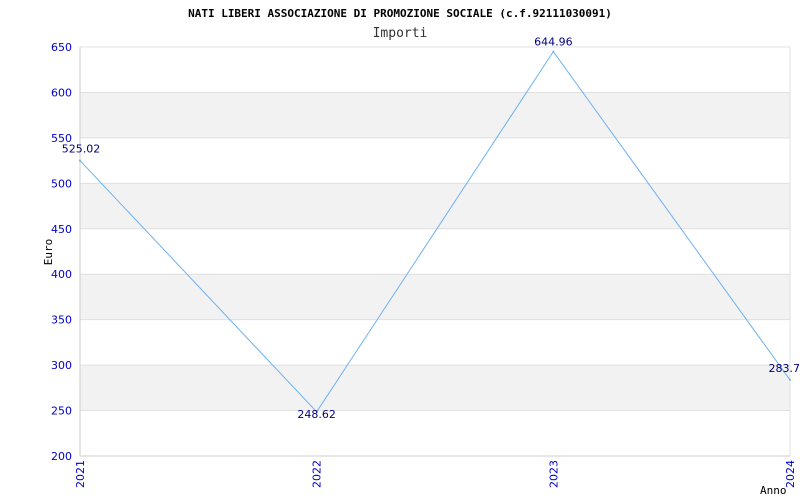 This screenshot has width=800, height=500. What do you see at coordinates (773, 490) in the screenshot?
I see `x-axis-label: Anno` at bounding box center [773, 490].